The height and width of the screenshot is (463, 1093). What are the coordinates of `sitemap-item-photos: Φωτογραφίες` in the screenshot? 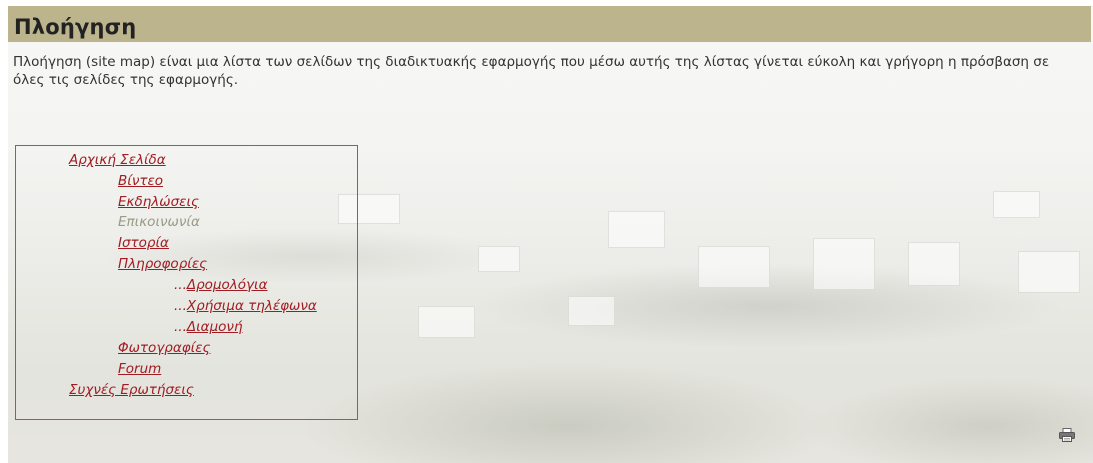 It's located at (164, 348).